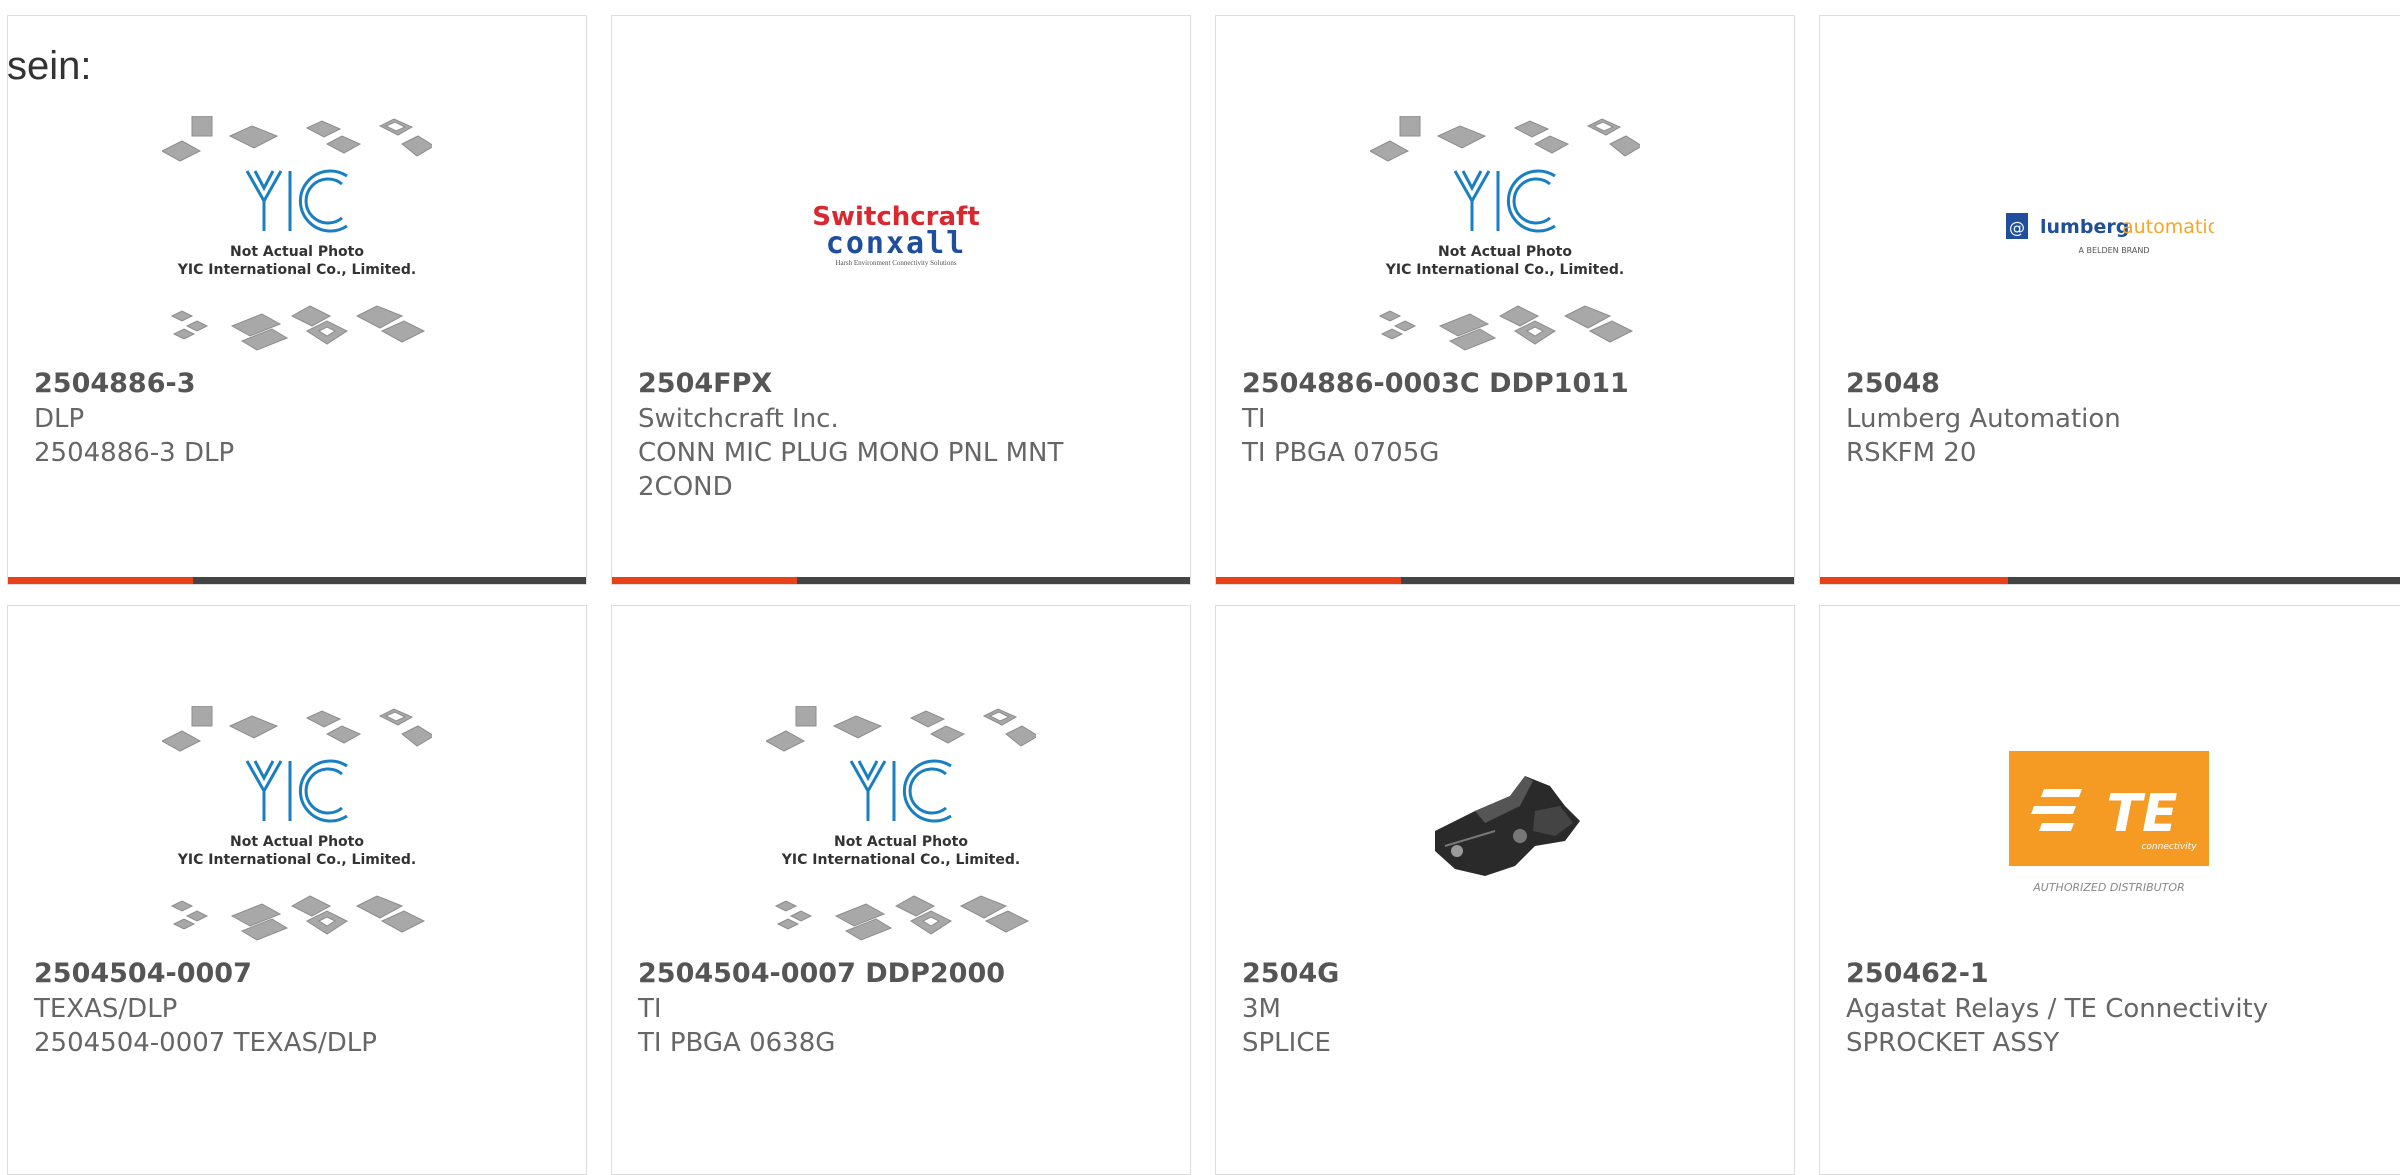 The height and width of the screenshot is (1175, 2400). Describe the element at coordinates (1261, 1009) in the screenshot. I see `manufacturer: 3M` at that location.